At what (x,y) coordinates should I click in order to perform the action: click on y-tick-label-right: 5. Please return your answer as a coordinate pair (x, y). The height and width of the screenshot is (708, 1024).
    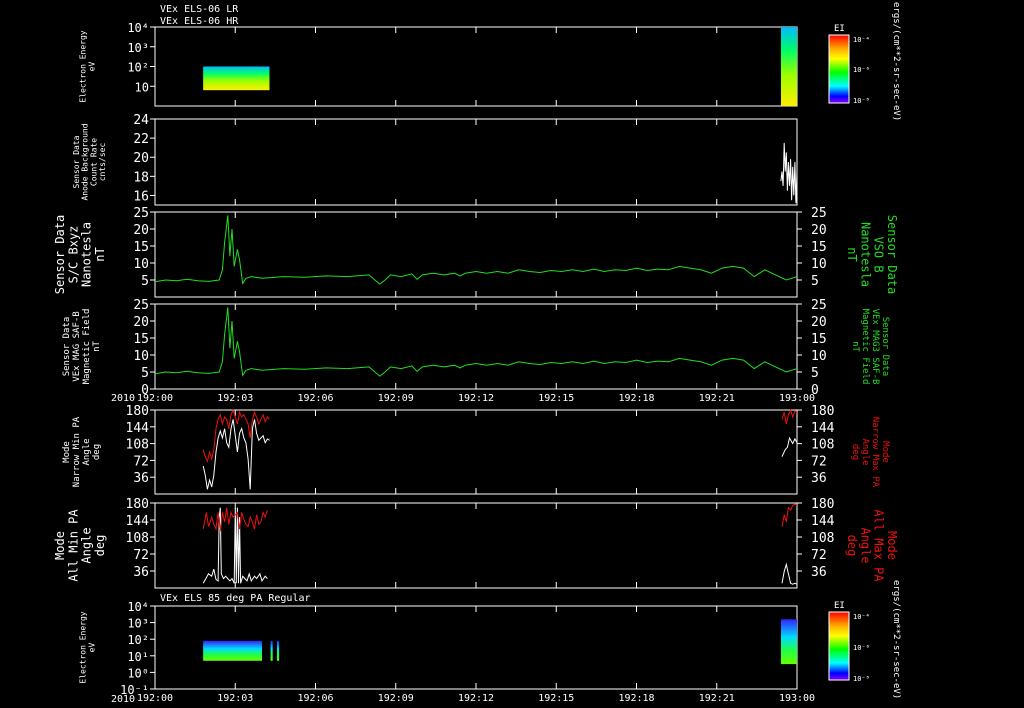
    Looking at the image, I should click on (815, 373).